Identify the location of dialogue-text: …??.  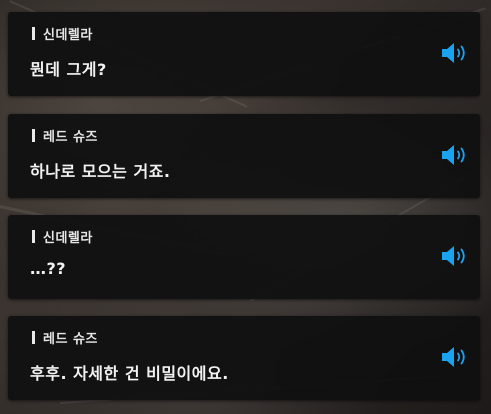
(48, 268).